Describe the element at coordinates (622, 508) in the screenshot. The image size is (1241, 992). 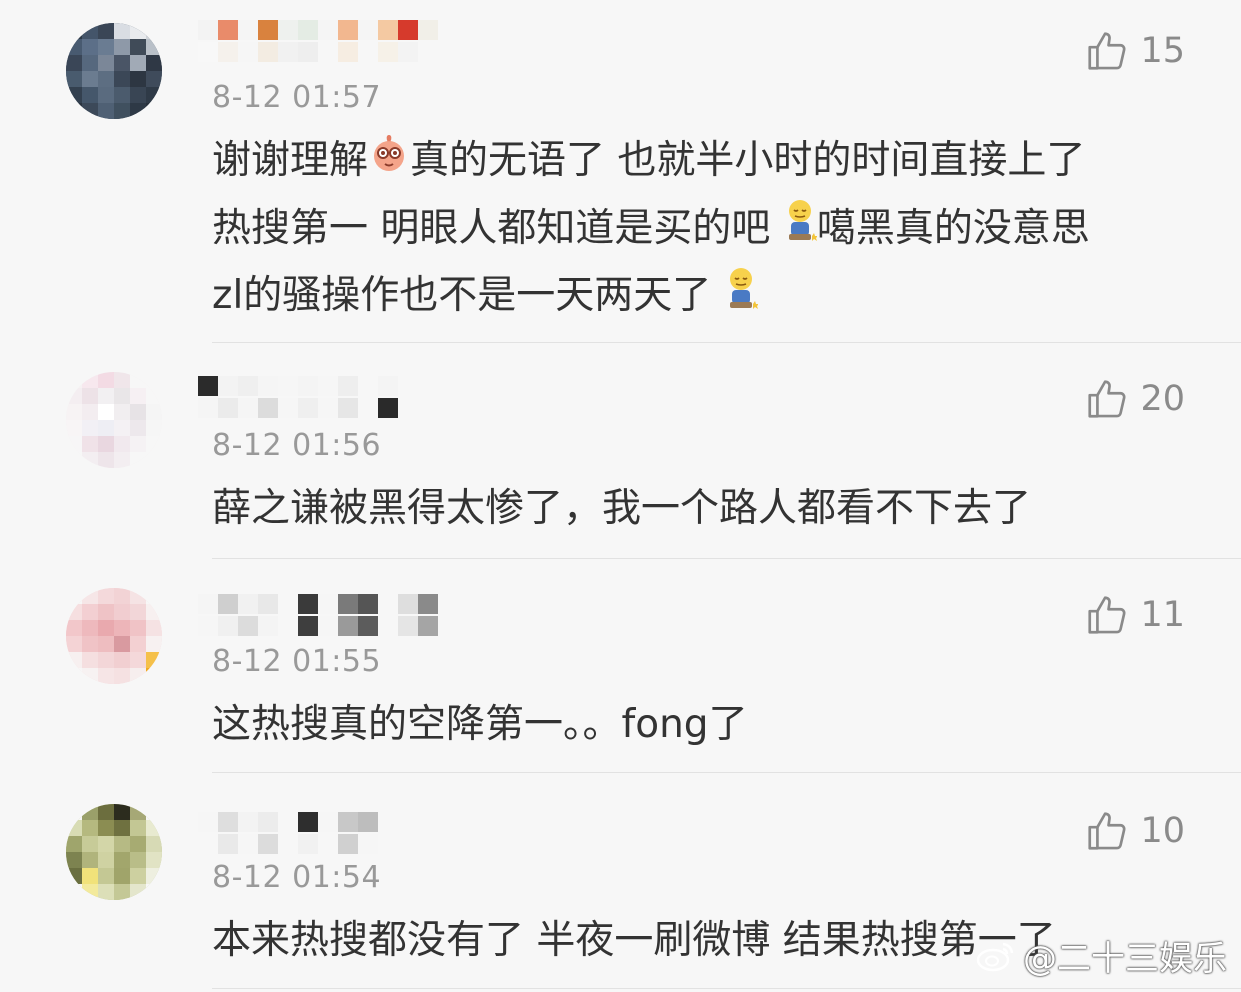
I see `comment-text: 薛之谦被黑得太惨了，我一个路人都看不下去了` at that location.